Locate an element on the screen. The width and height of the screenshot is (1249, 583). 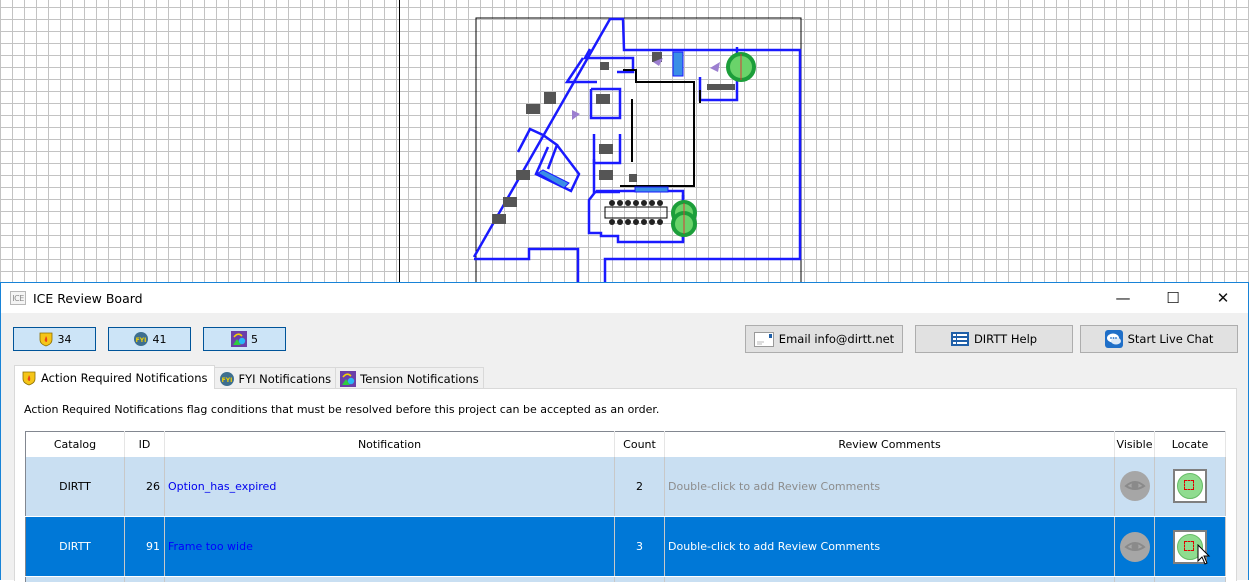
column-header-visible: Visible is located at coordinates (1134, 444).